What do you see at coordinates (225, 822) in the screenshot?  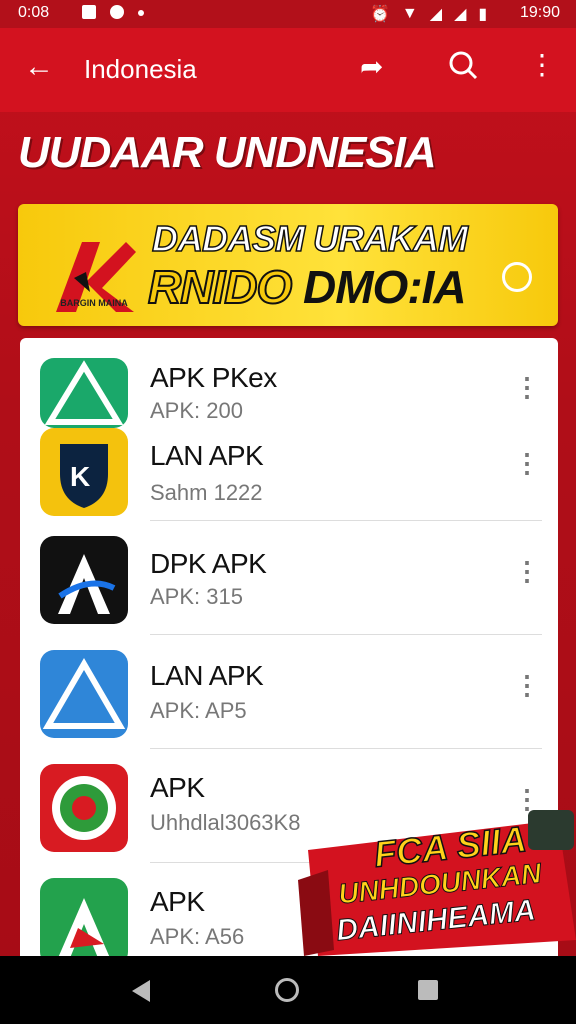 I see `app-subtitle: Uhhdlal3063K8` at bounding box center [225, 822].